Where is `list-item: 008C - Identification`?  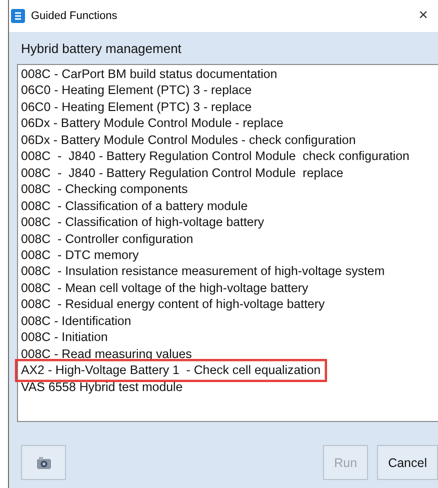 list-item: 008C - Identification is located at coordinates (77, 321).